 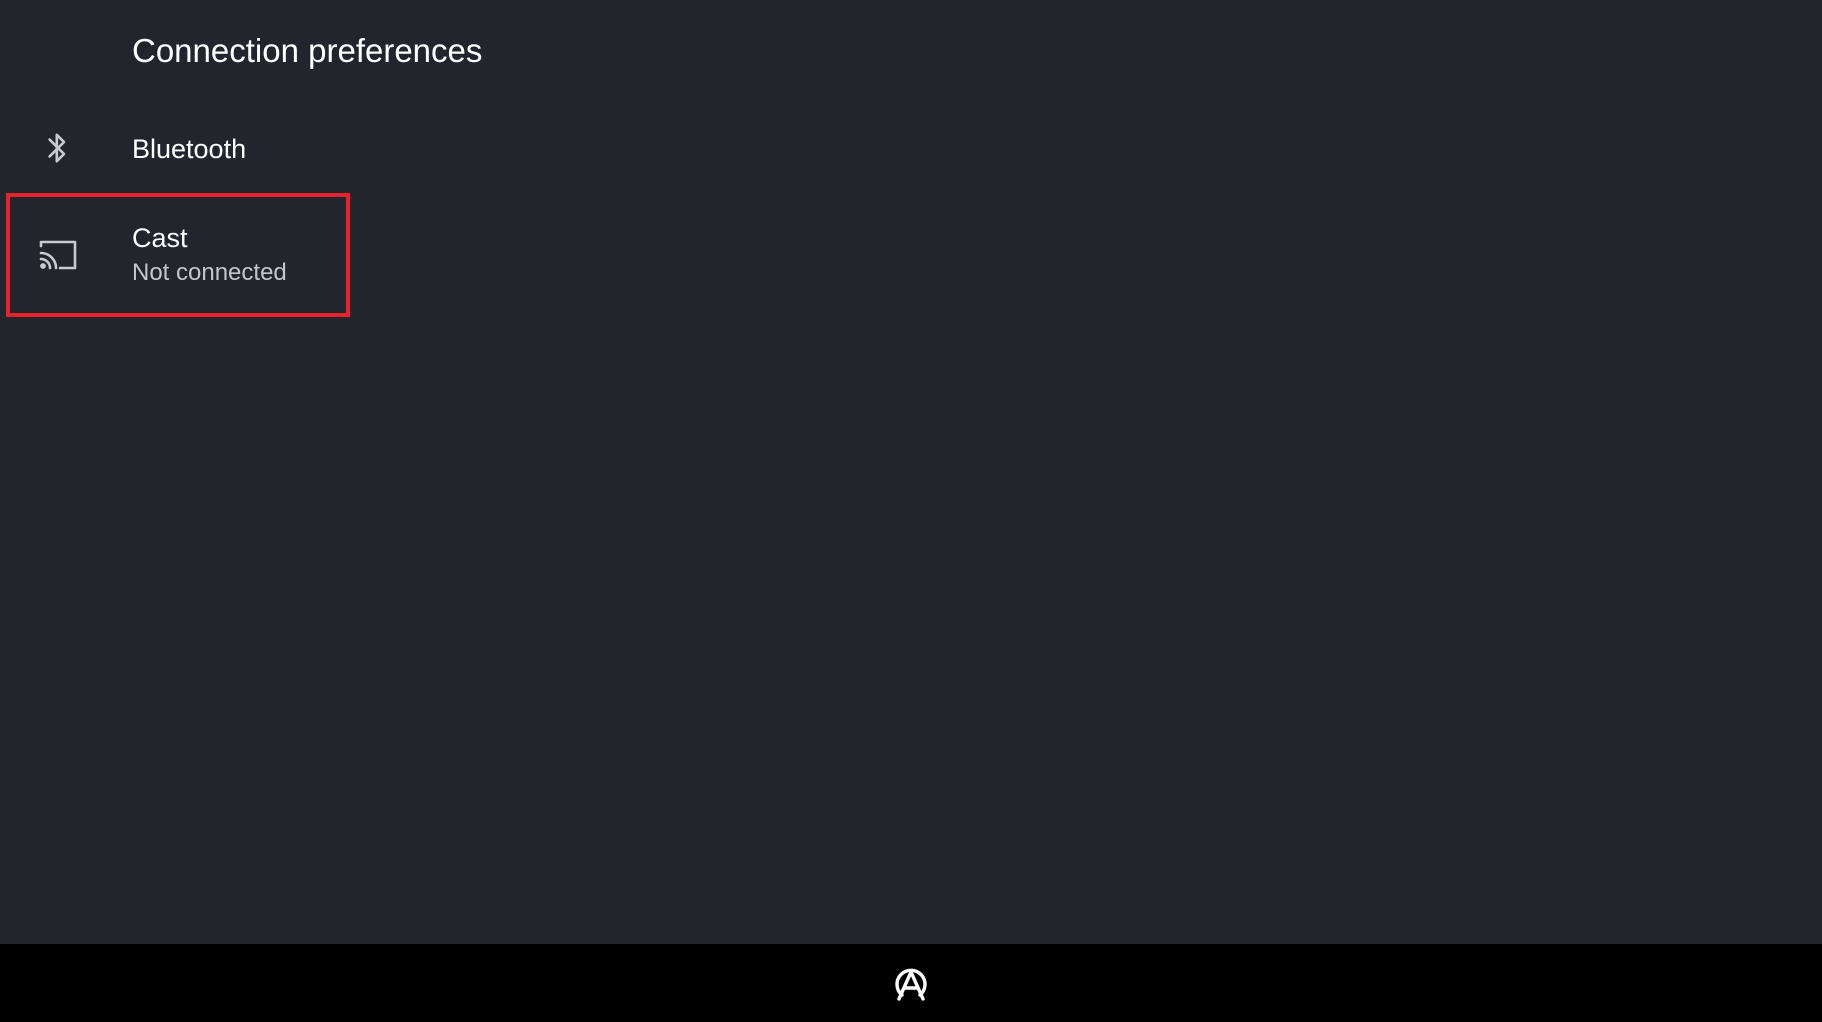 I want to click on pref-item-status: Not connected, so click(x=209, y=272).